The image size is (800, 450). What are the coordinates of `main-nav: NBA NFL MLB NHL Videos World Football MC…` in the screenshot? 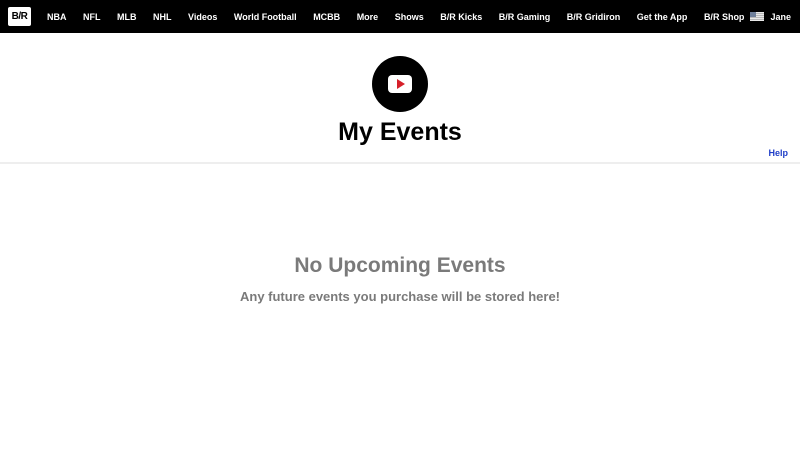 It's located at (404, 16).